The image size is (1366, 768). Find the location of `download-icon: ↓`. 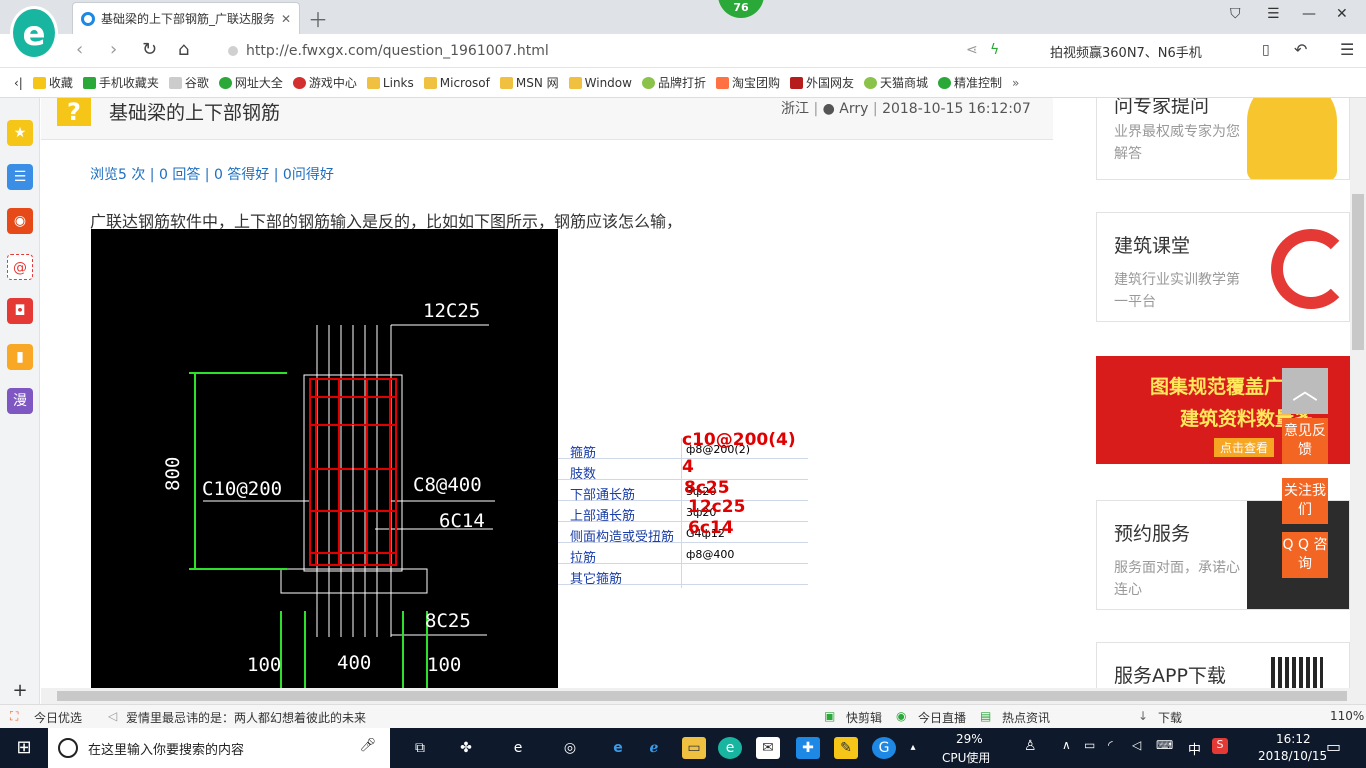

download-icon: ↓ is located at coordinates (1143, 716).